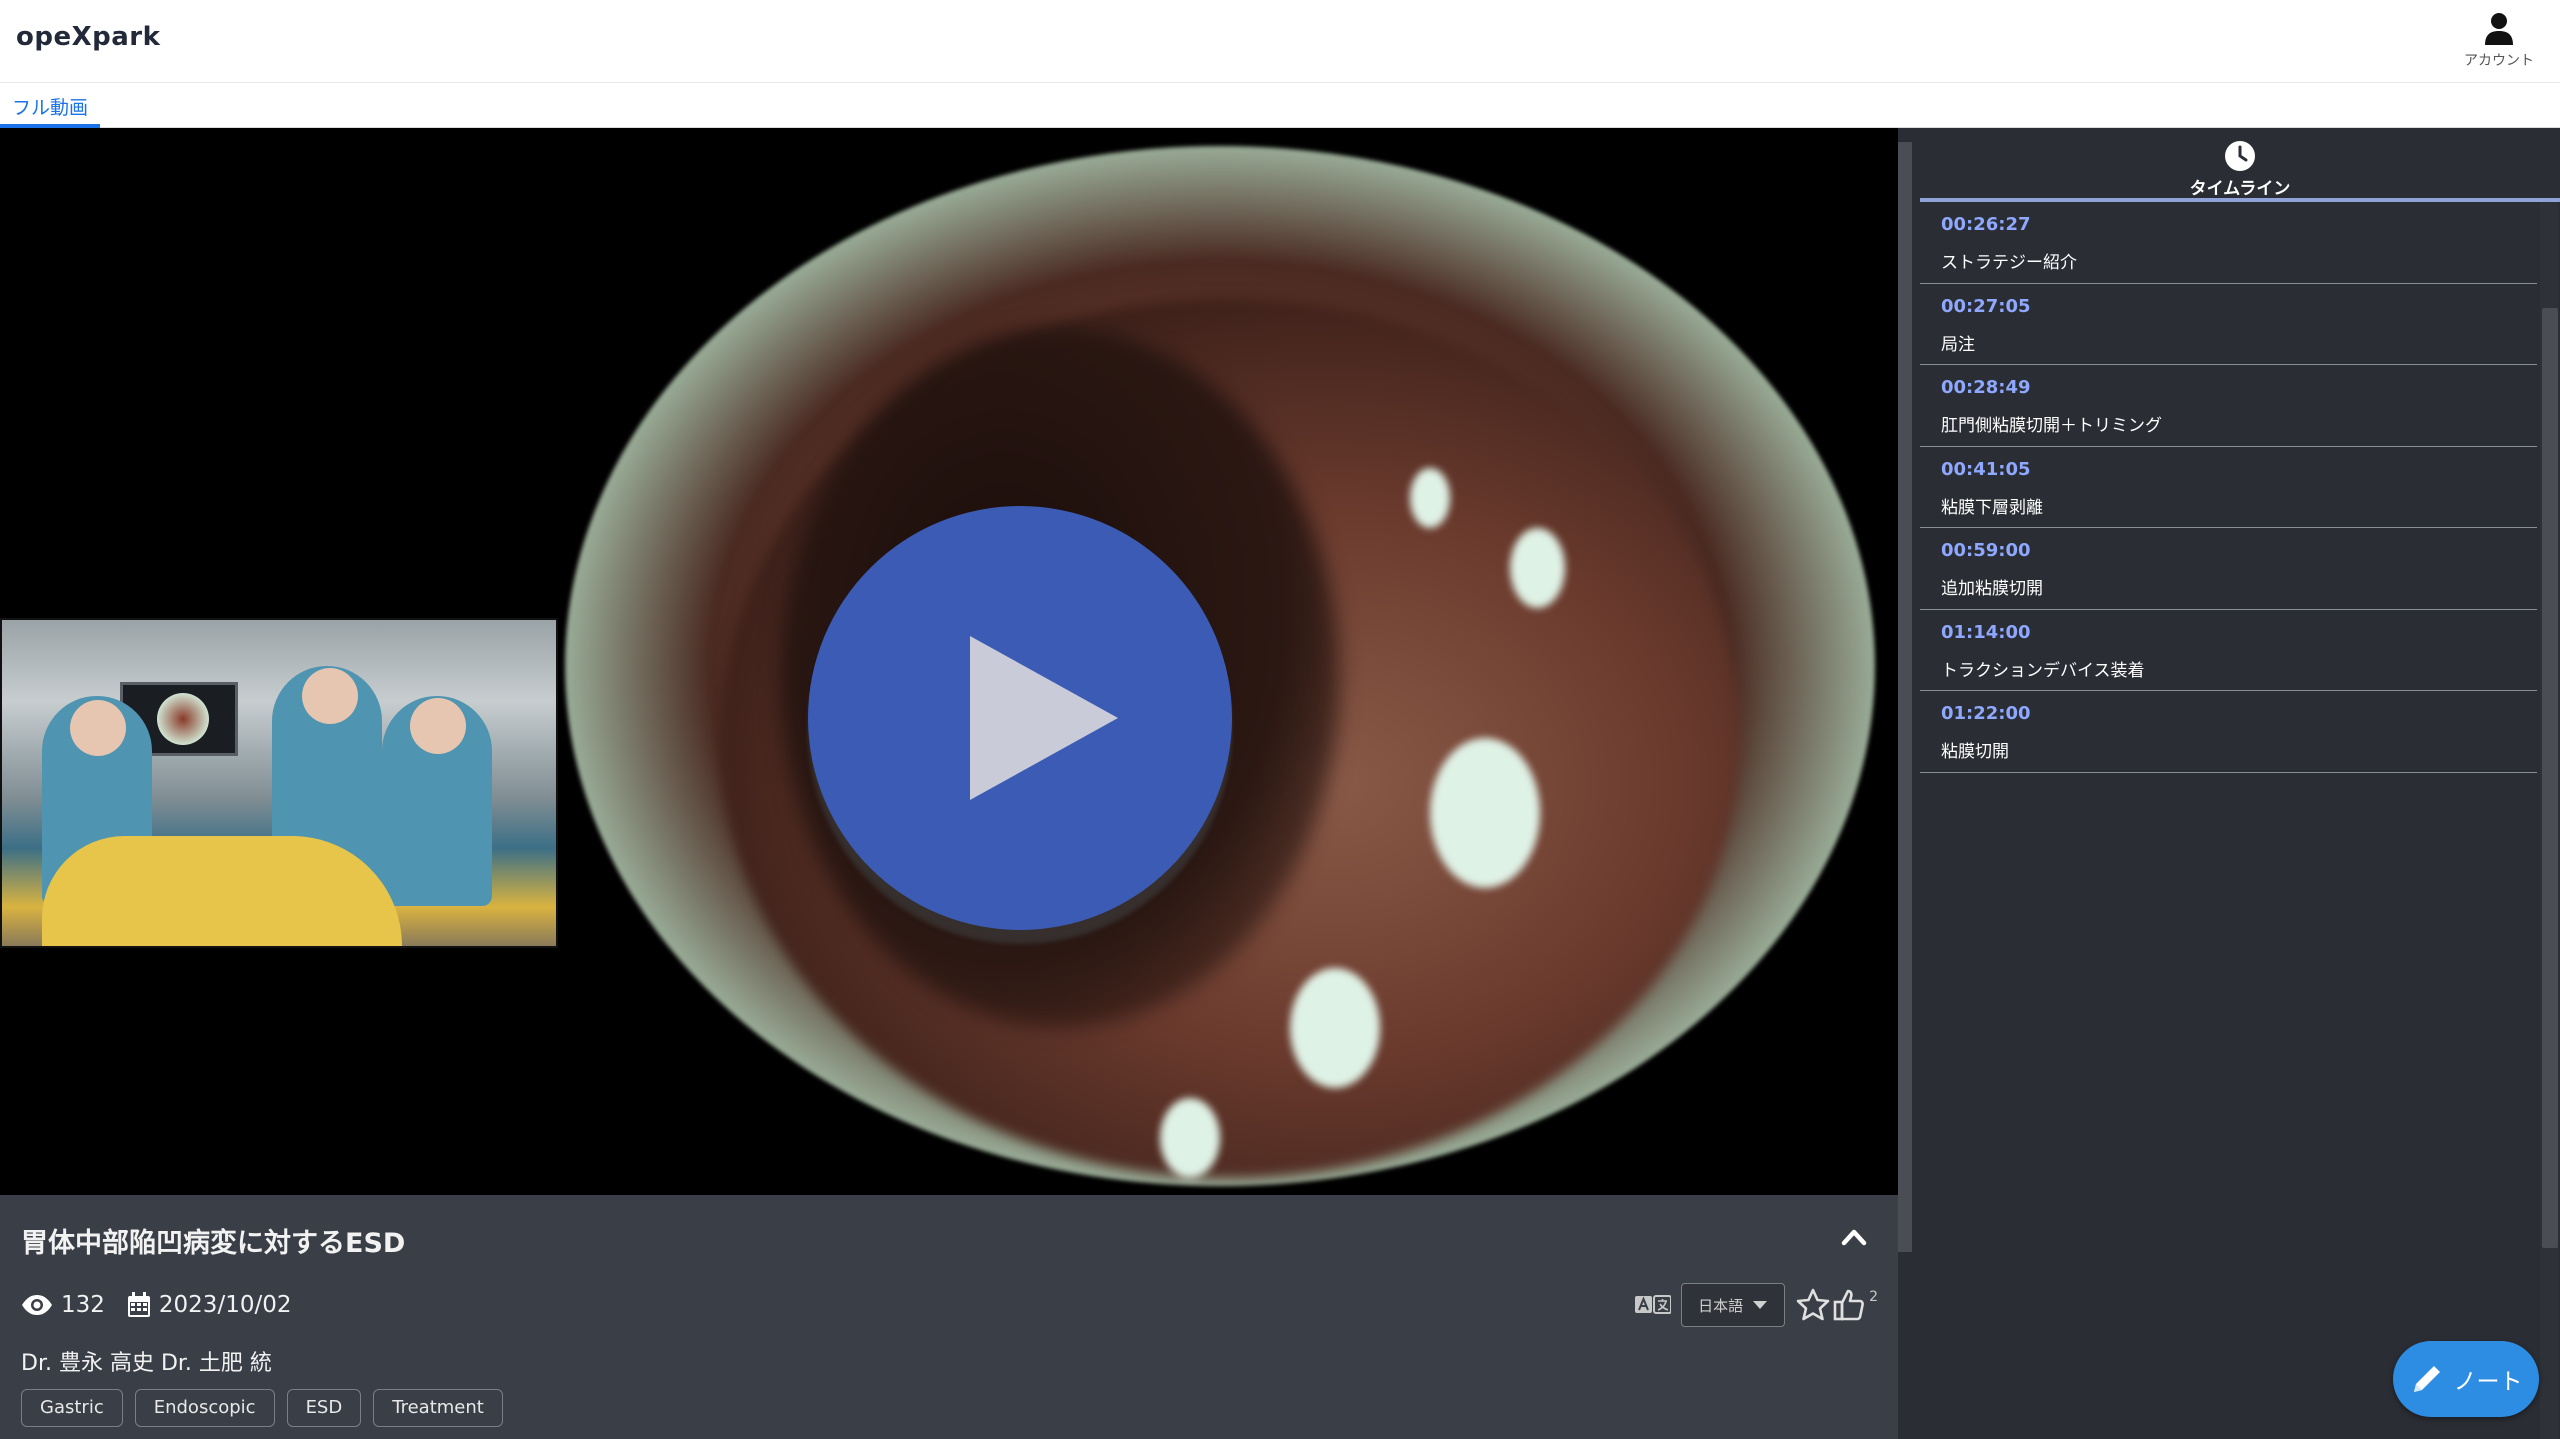  I want to click on timeline-item: 01:14:00 トラクションデバイス装着, so click(2228, 650).